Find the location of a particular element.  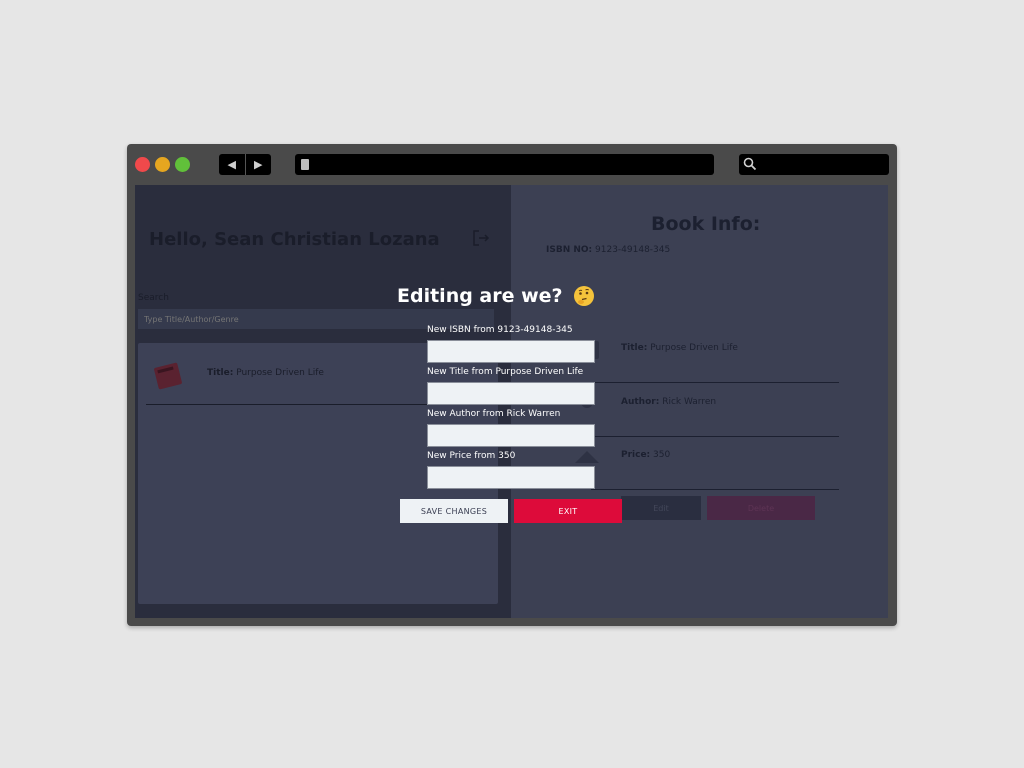

browser-titlebar: ◀ ▶ is located at coordinates (512, 164).